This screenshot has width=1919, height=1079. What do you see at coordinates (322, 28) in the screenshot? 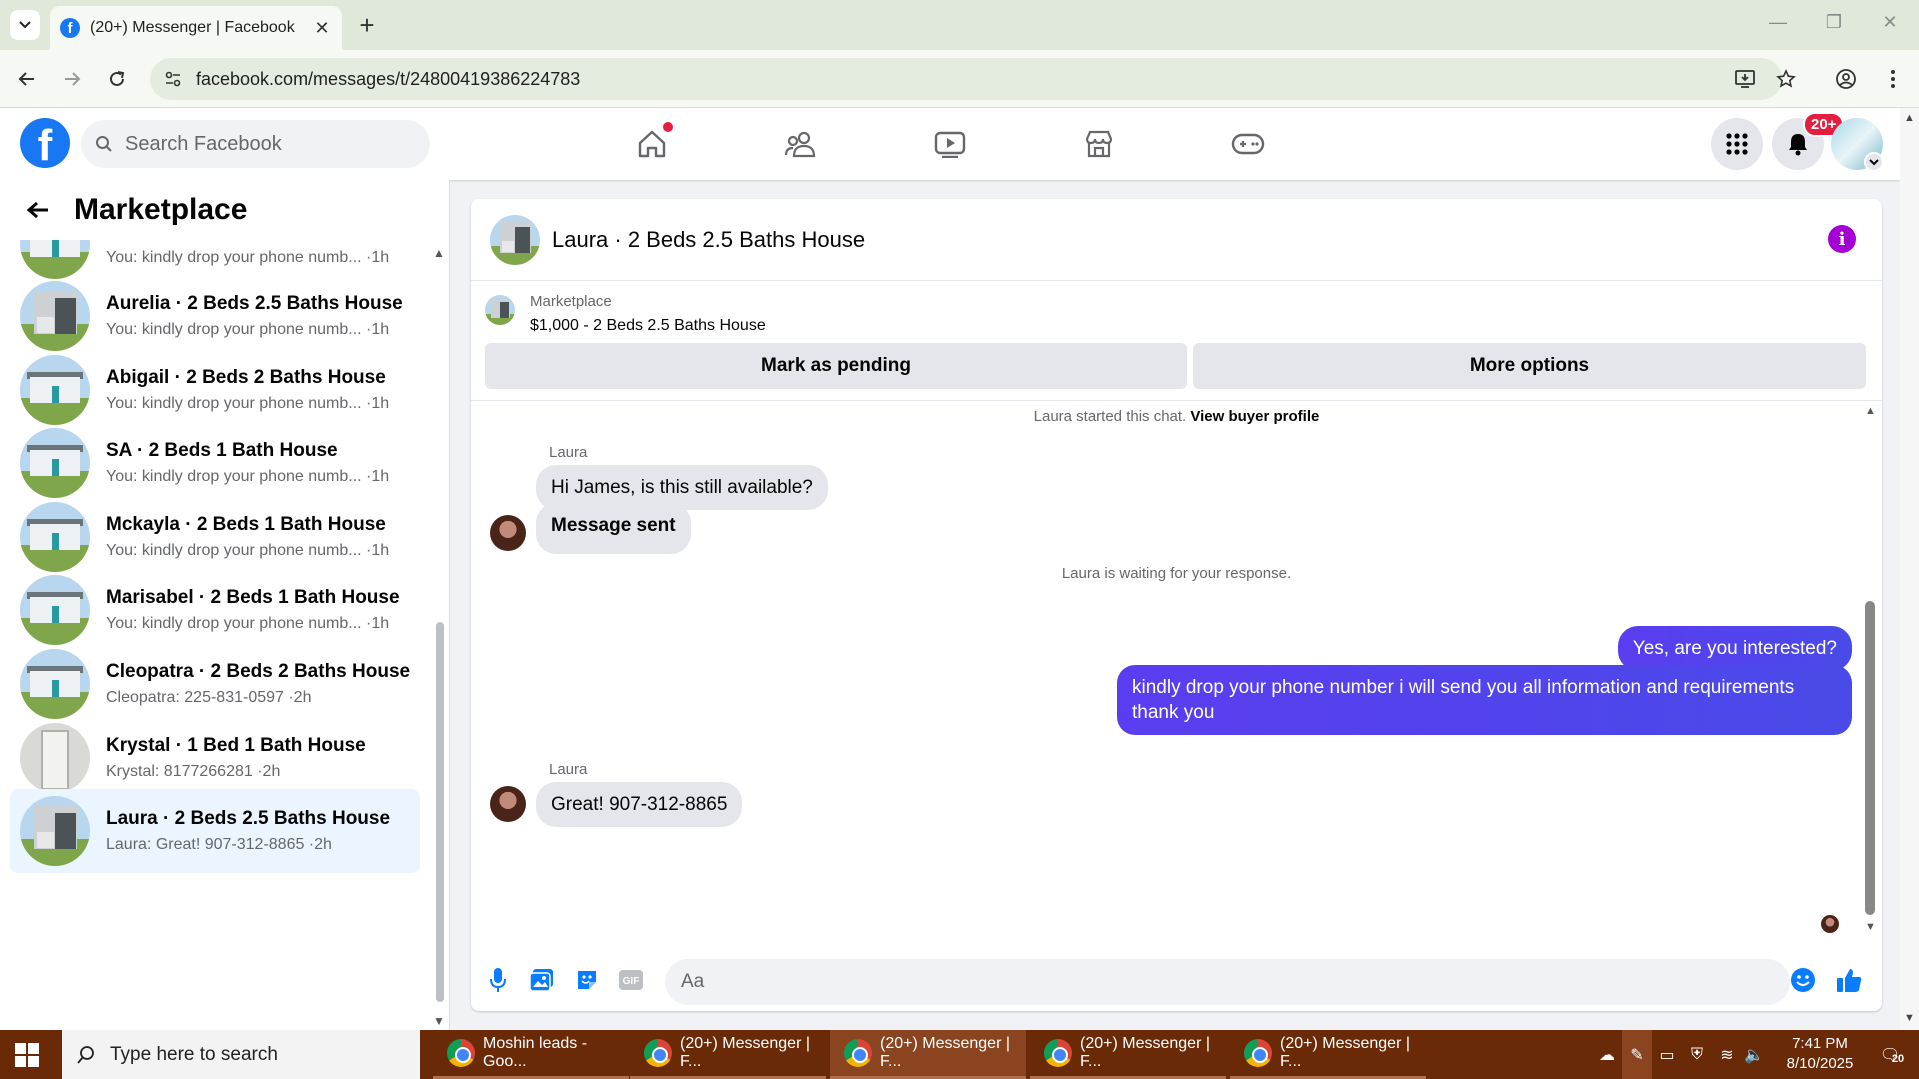
I see `close-tab-icon: ✕` at bounding box center [322, 28].